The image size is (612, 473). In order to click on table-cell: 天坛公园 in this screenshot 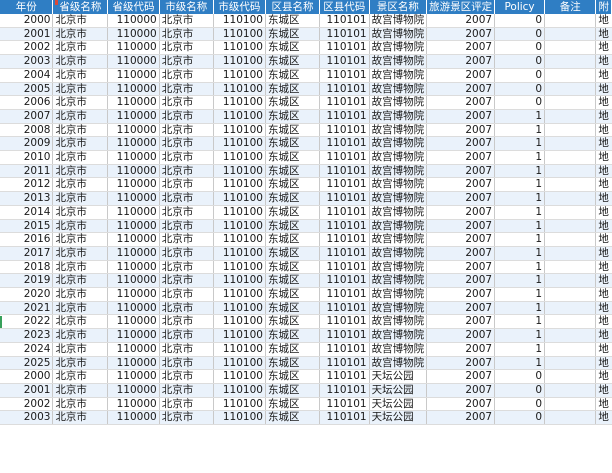, I will do `click(398, 390)`.